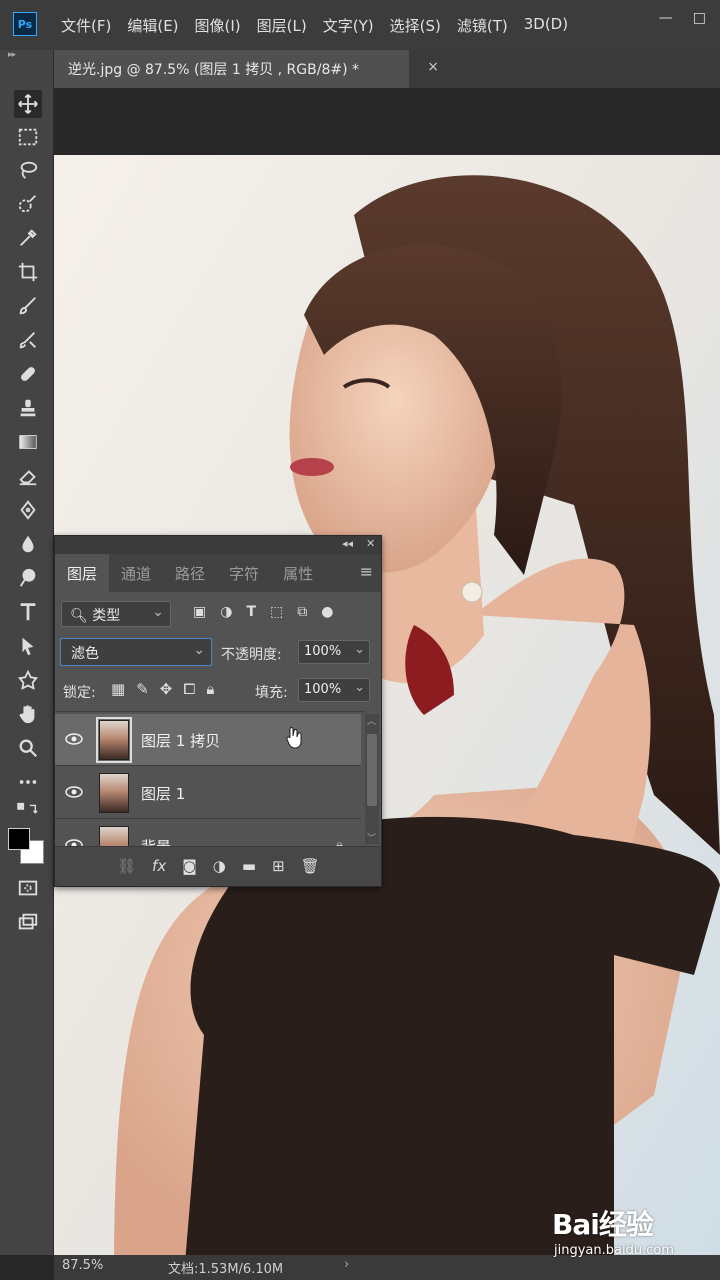 The height and width of the screenshot is (1280, 720). Describe the element at coordinates (371, 720) in the screenshot. I see `scroll-up-icon: ︿` at that location.